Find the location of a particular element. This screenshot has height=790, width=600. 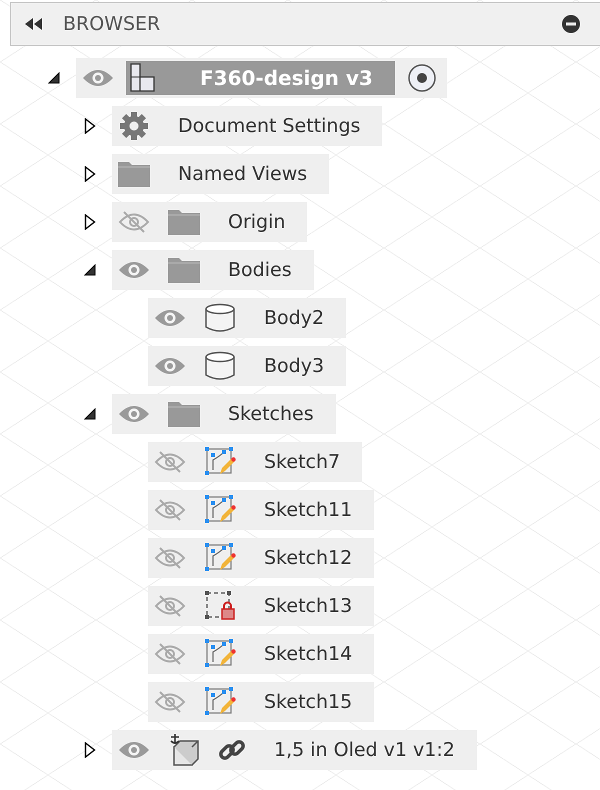

gear-icon is located at coordinates (134, 126).